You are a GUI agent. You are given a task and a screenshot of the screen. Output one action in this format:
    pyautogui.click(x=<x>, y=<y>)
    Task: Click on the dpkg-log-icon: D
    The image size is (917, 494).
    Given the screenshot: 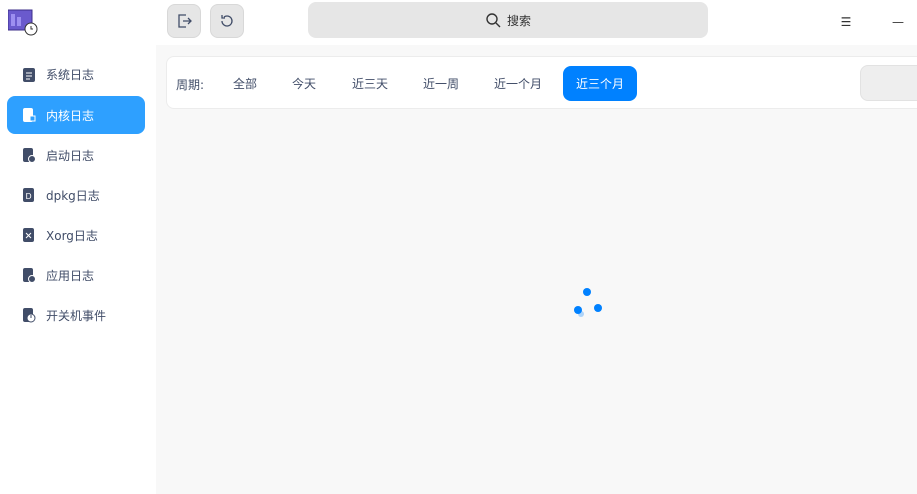 What is the action you would take?
    pyautogui.click(x=29, y=195)
    